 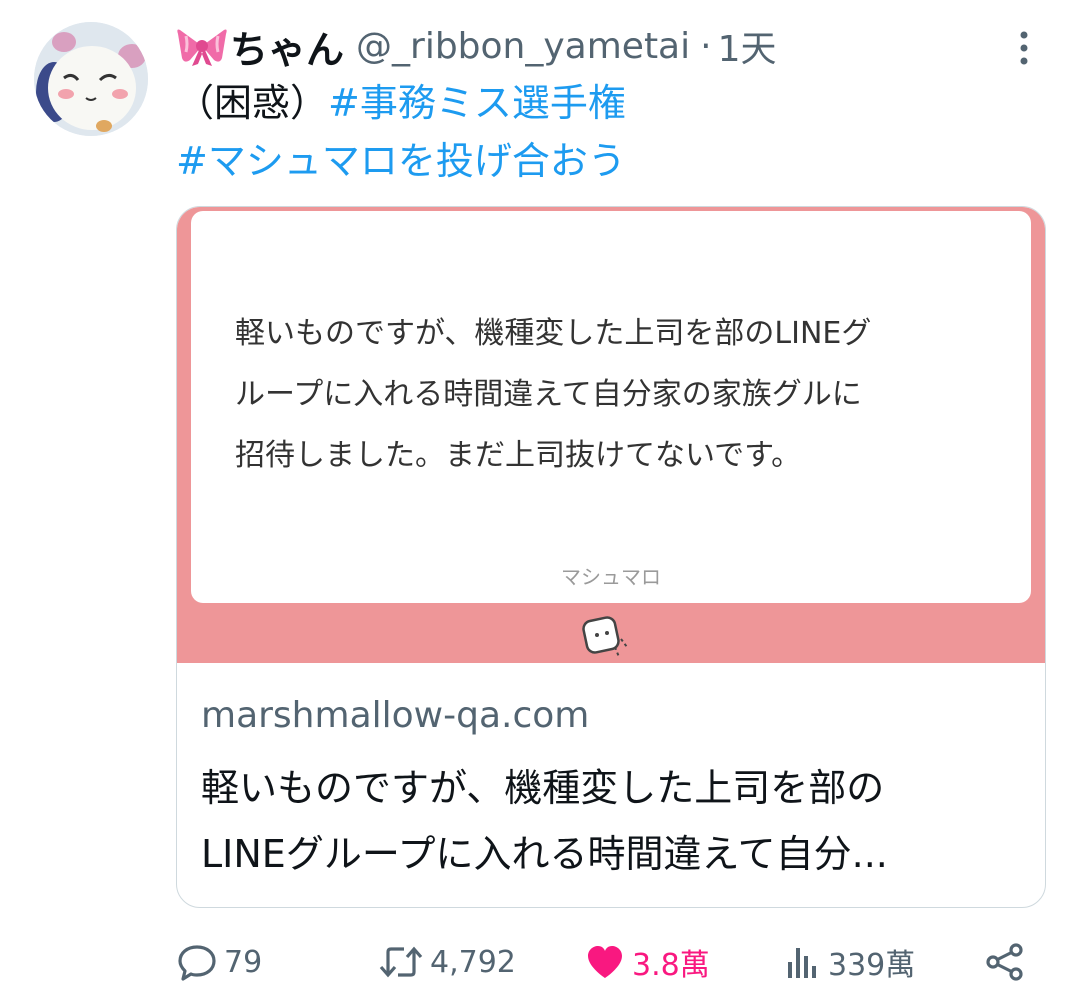 What do you see at coordinates (219, 962) in the screenshot?
I see `reply-button: 79` at bounding box center [219, 962].